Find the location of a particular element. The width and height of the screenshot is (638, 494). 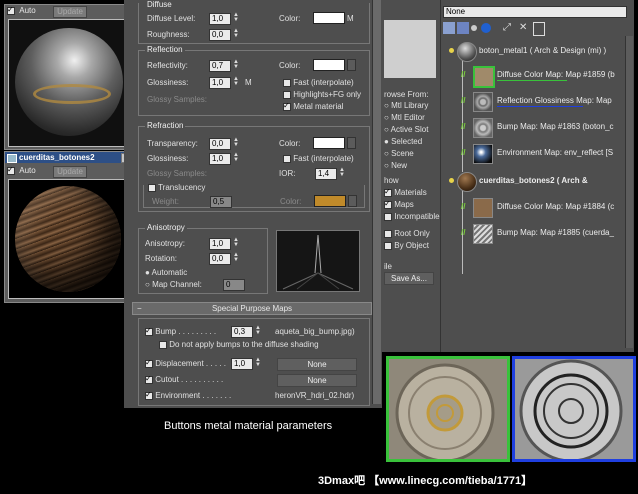

bump-option: Bump . . . . . . . . . is located at coordinates (180, 331).